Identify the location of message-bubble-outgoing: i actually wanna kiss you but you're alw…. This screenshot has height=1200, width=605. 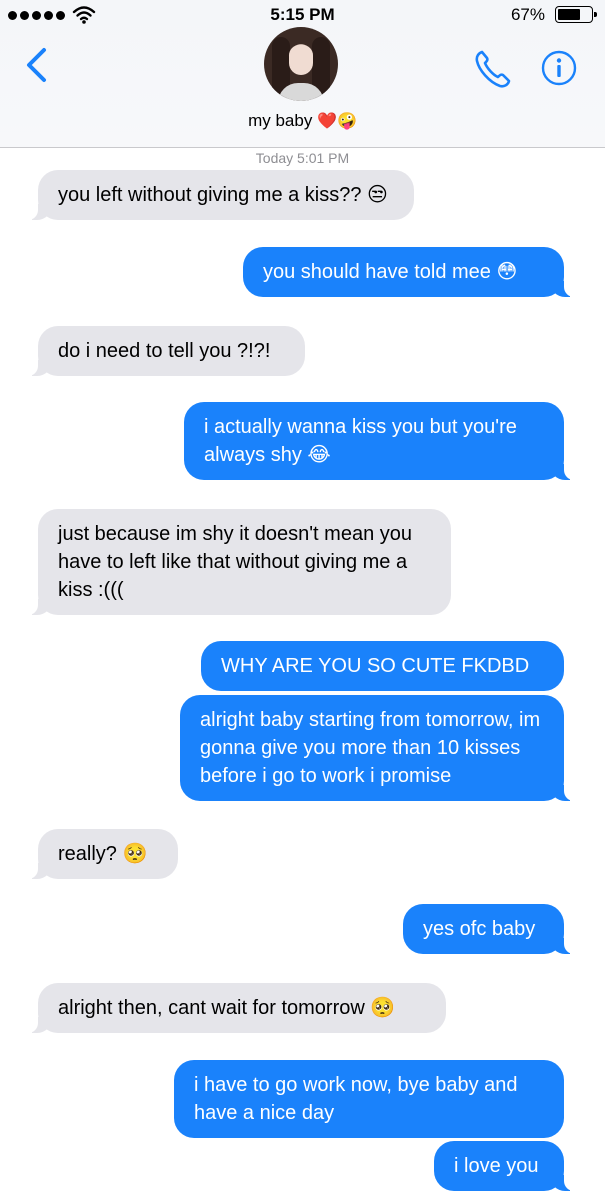
(379, 441).